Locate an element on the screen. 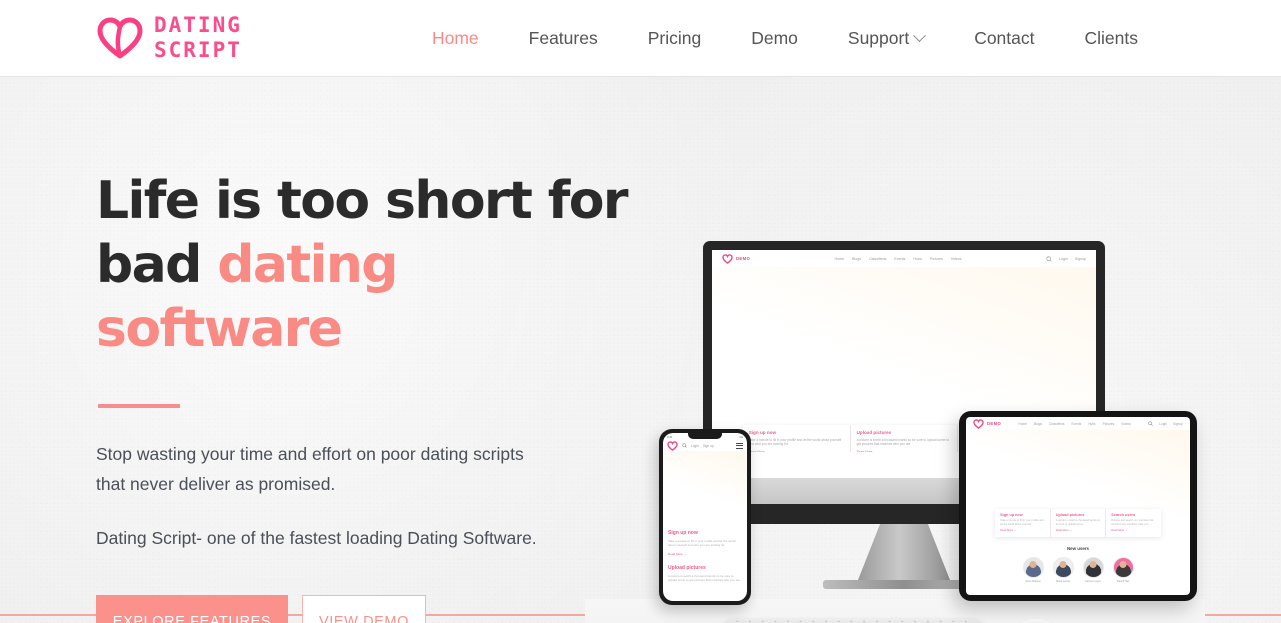 Image resolution: width=1281 pixels, height=623 pixels. brand-logo: DATING SCRIPT is located at coordinates (169, 38).